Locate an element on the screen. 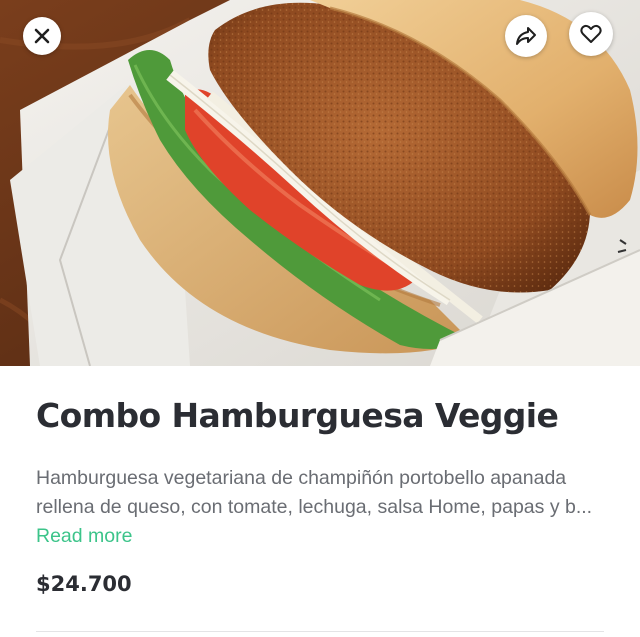 Image resolution: width=640 pixels, height=637 pixels. share-arrow-icon is located at coordinates (526, 36).